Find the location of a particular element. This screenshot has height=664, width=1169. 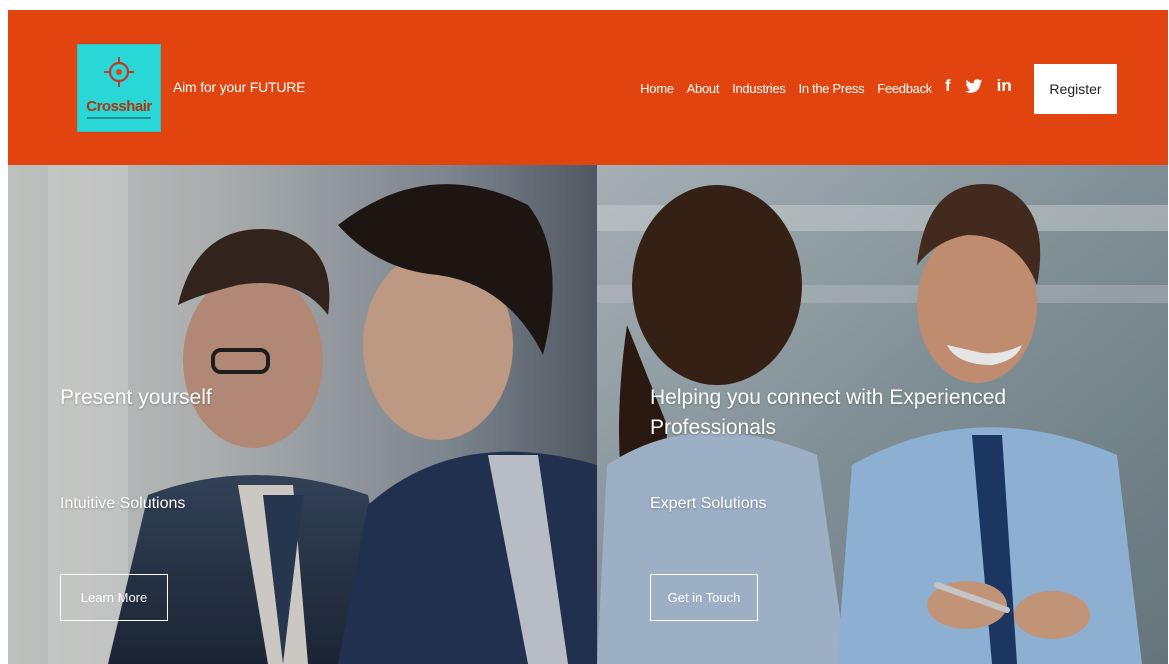

nav-industries: Industries is located at coordinates (759, 88).